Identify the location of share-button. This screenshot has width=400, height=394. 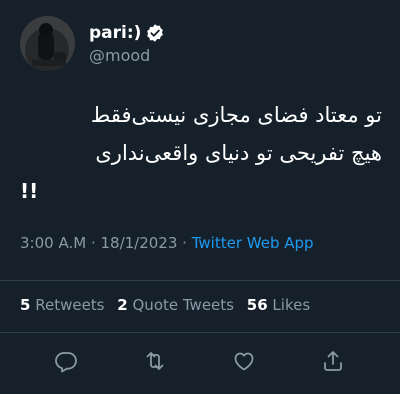
(333, 361).